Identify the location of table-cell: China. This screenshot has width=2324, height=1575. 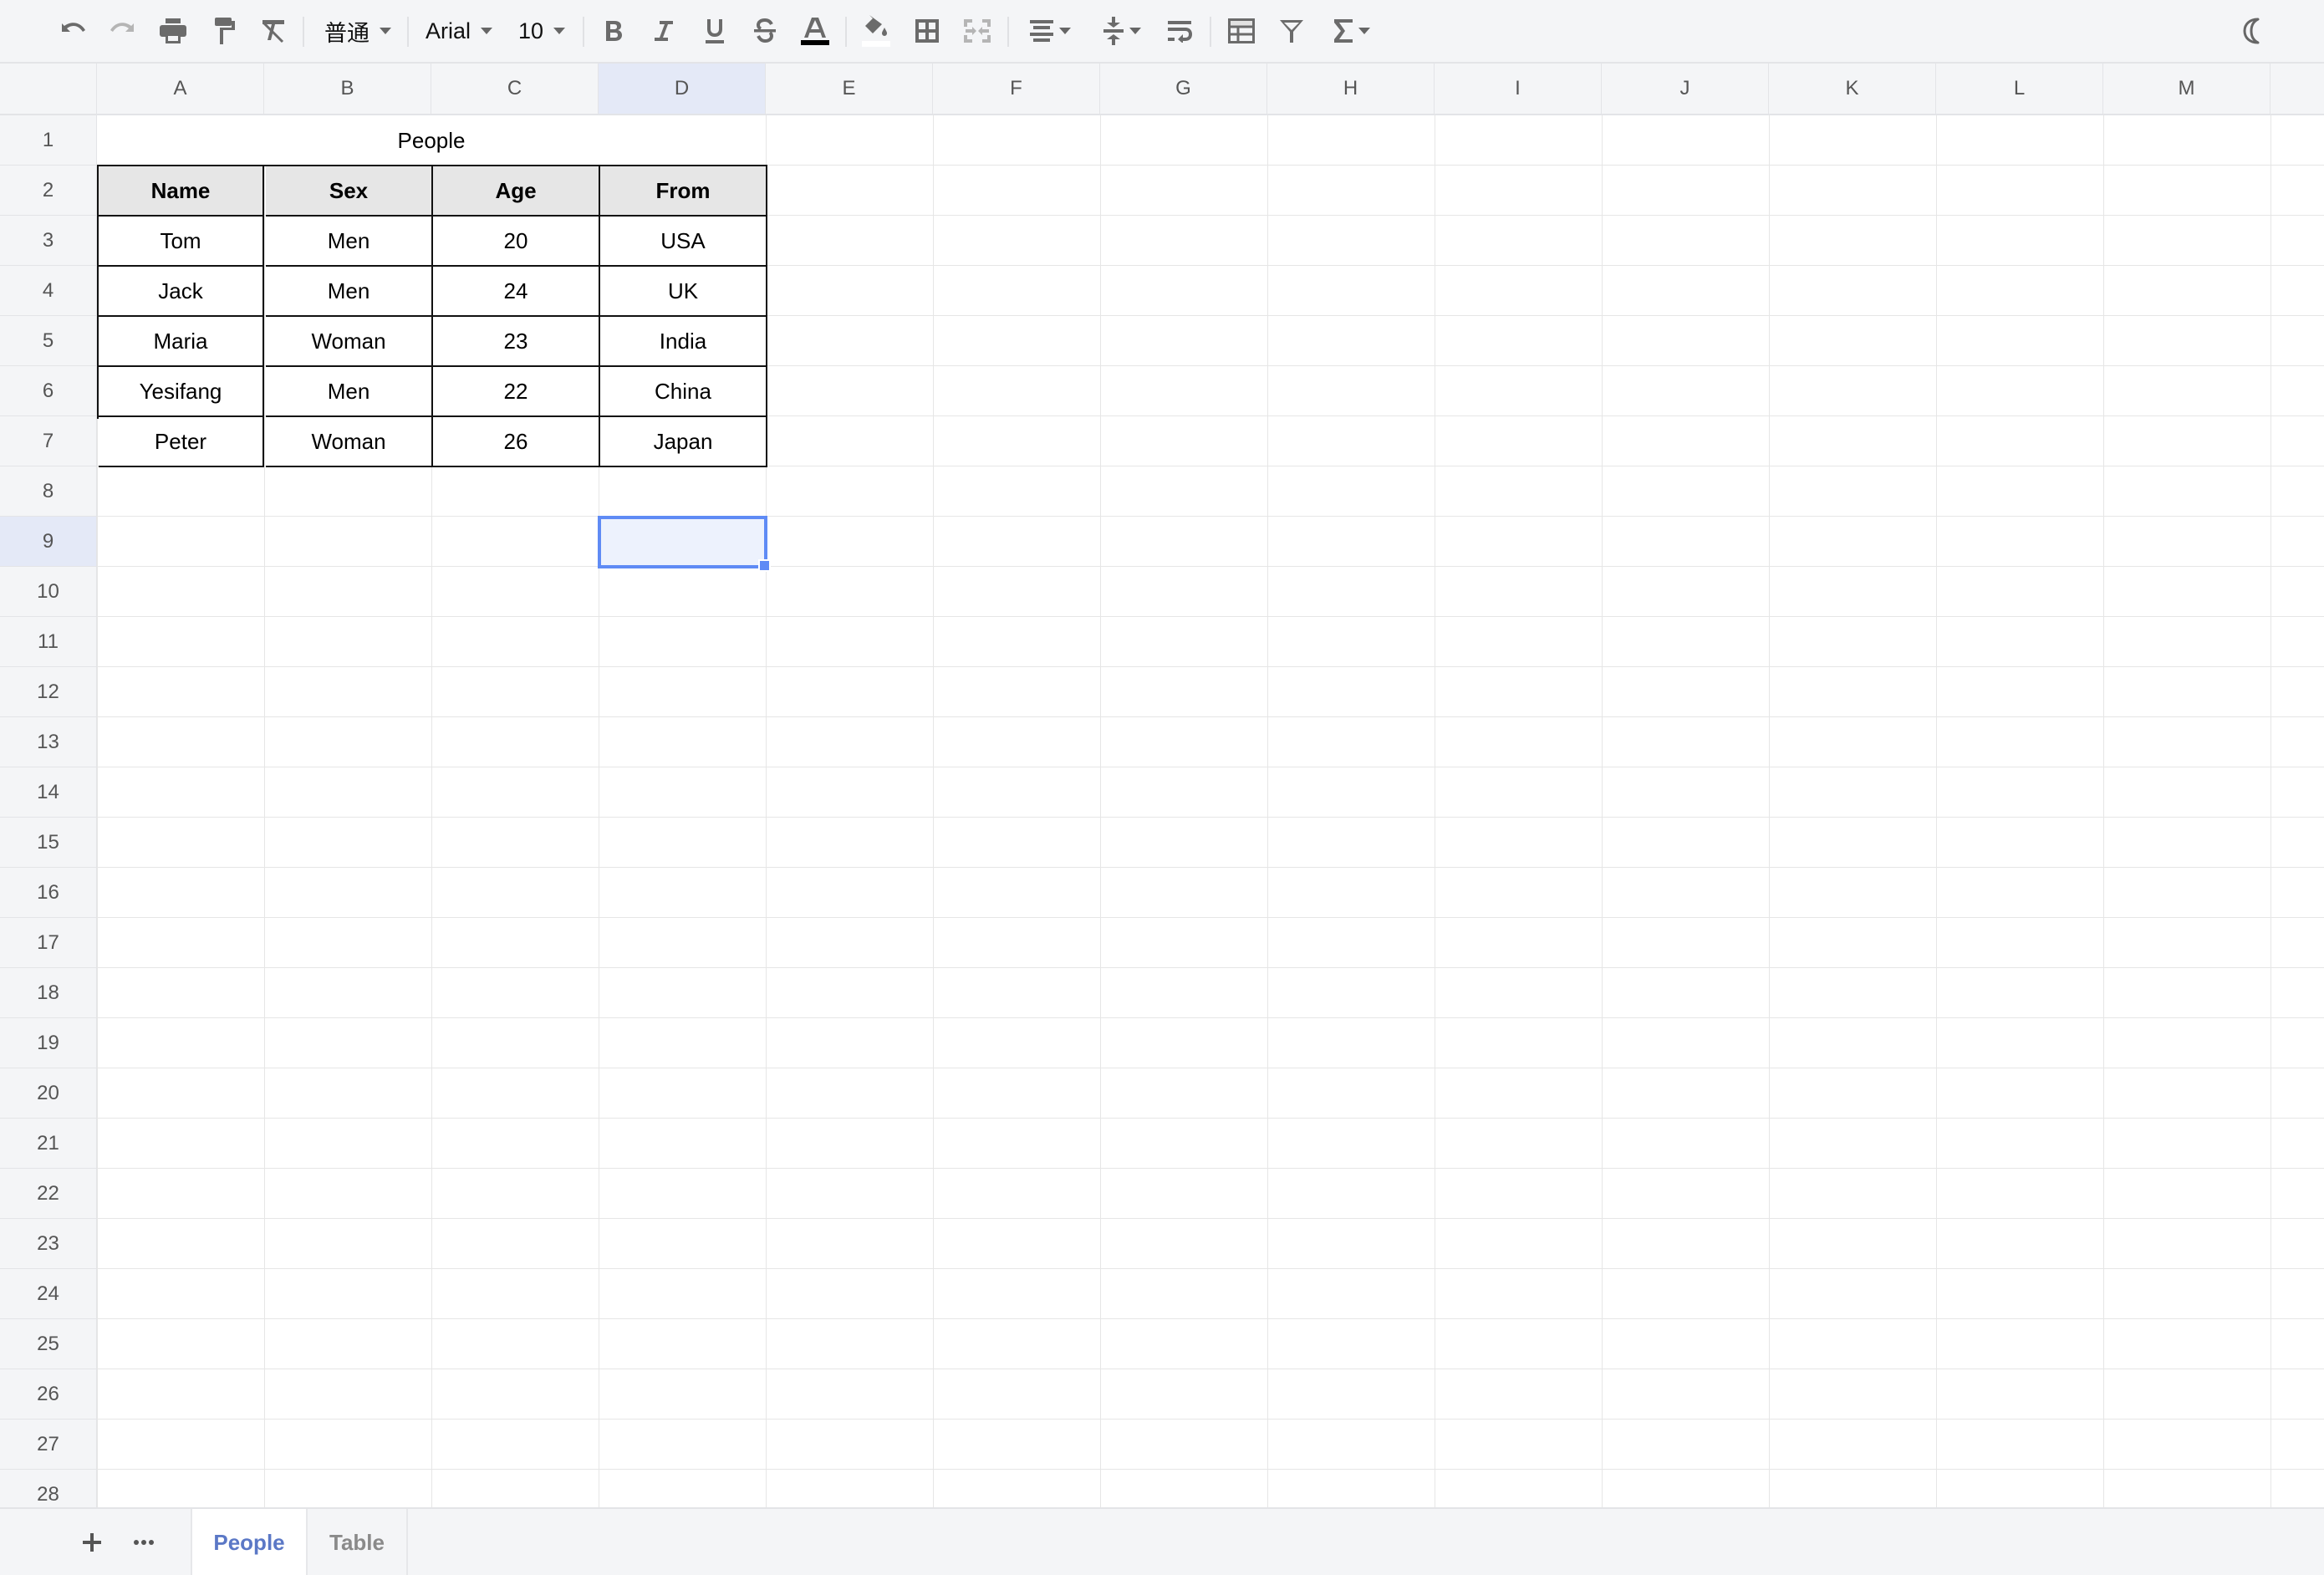
(683, 392).